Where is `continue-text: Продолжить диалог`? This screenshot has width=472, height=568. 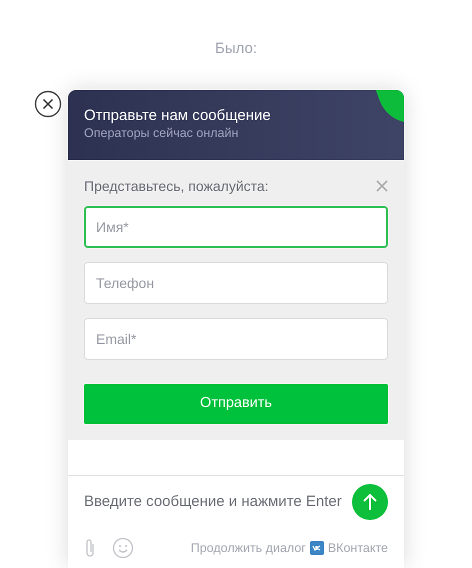 continue-text: Продолжить диалог is located at coordinates (248, 548).